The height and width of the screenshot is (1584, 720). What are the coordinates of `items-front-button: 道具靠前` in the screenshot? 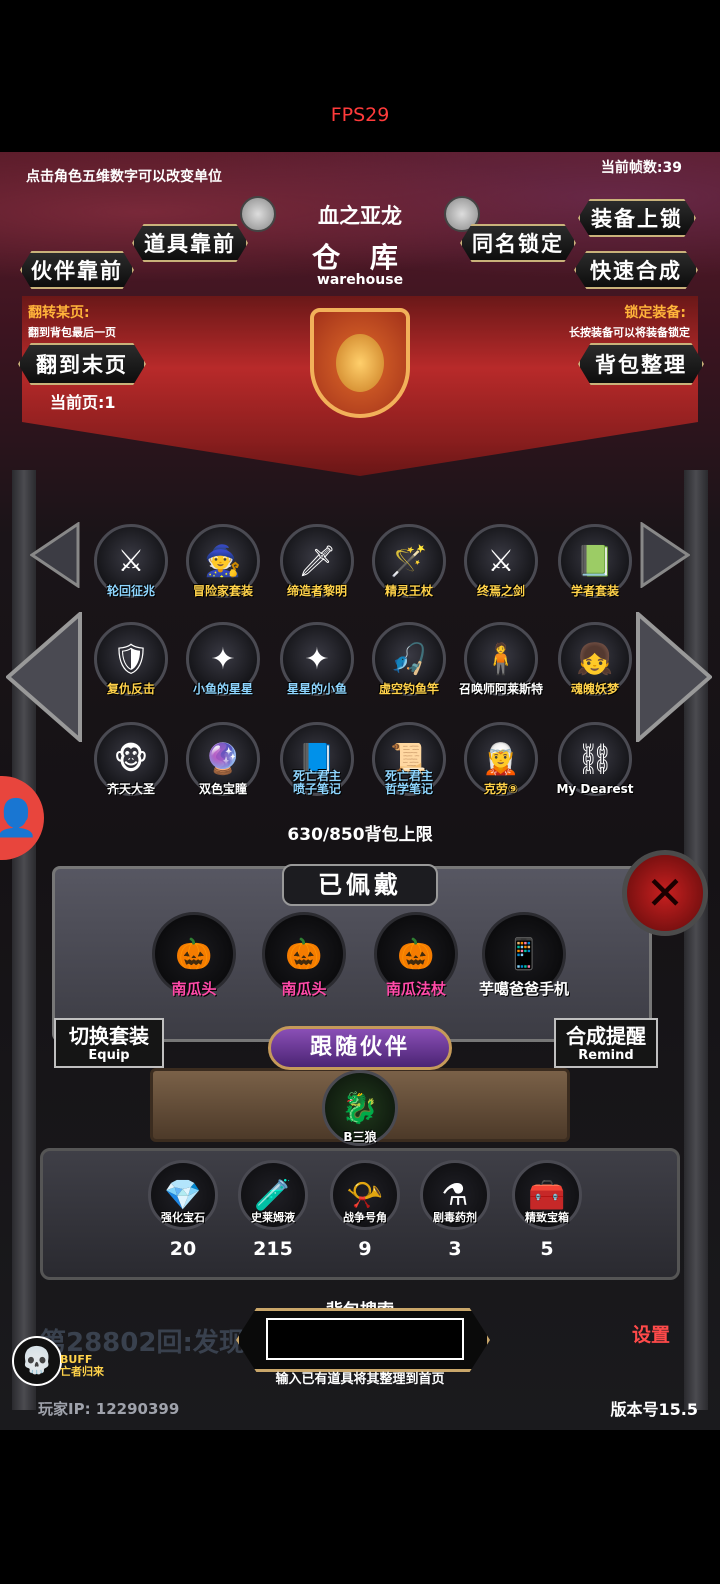 It's located at (190, 243).